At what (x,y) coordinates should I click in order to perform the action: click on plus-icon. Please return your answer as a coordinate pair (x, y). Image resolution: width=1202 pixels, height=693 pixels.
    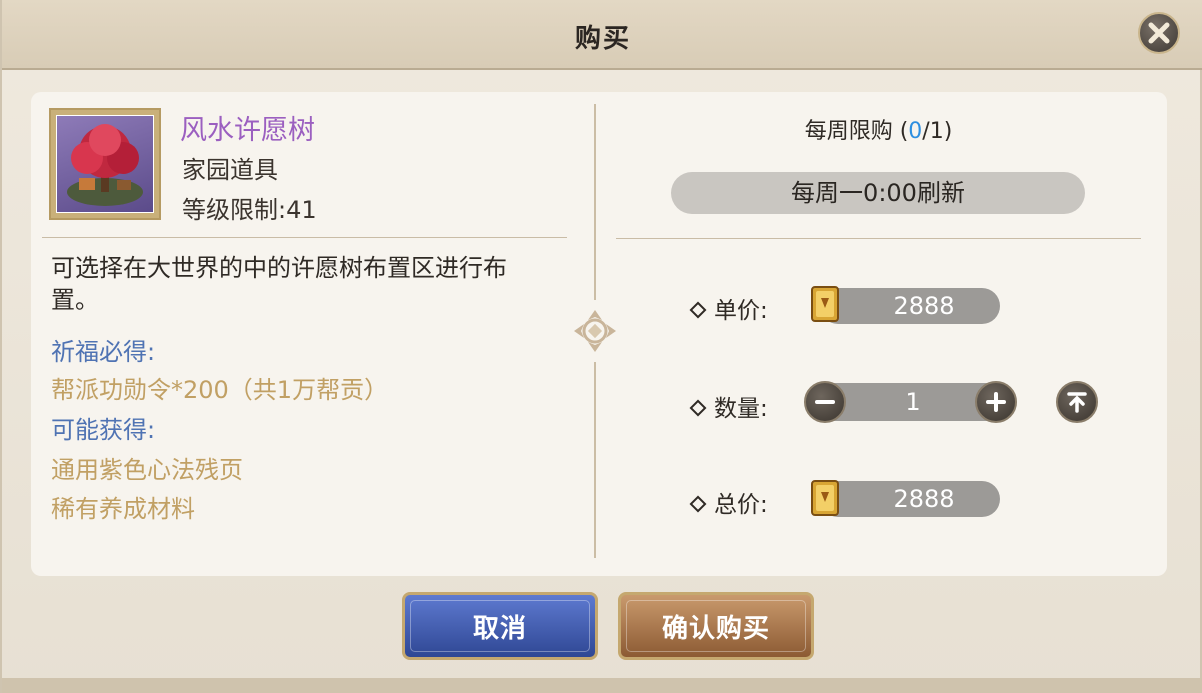
    Looking at the image, I should click on (996, 402).